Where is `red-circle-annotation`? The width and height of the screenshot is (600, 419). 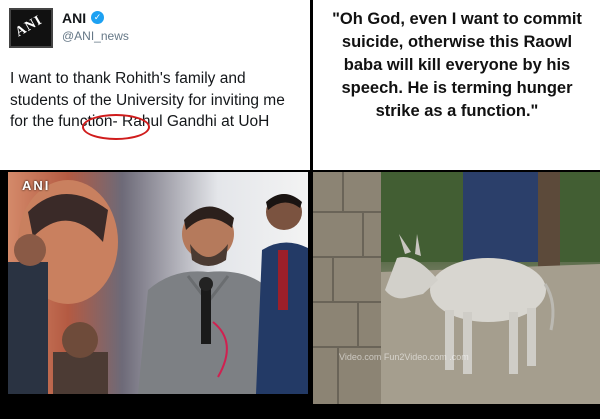 red-circle-annotation is located at coordinates (116, 127).